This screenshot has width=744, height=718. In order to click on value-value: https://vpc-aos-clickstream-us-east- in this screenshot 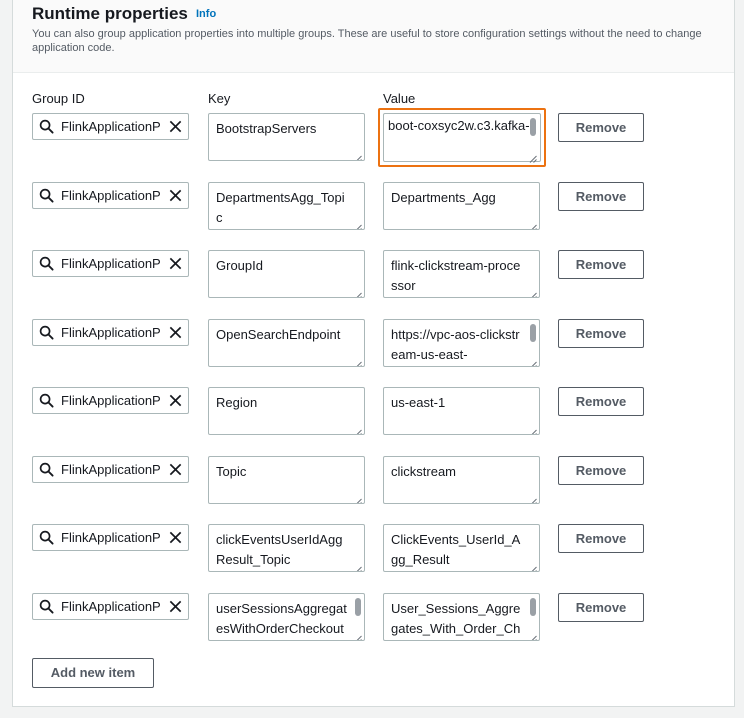, I will do `click(458, 345)`.